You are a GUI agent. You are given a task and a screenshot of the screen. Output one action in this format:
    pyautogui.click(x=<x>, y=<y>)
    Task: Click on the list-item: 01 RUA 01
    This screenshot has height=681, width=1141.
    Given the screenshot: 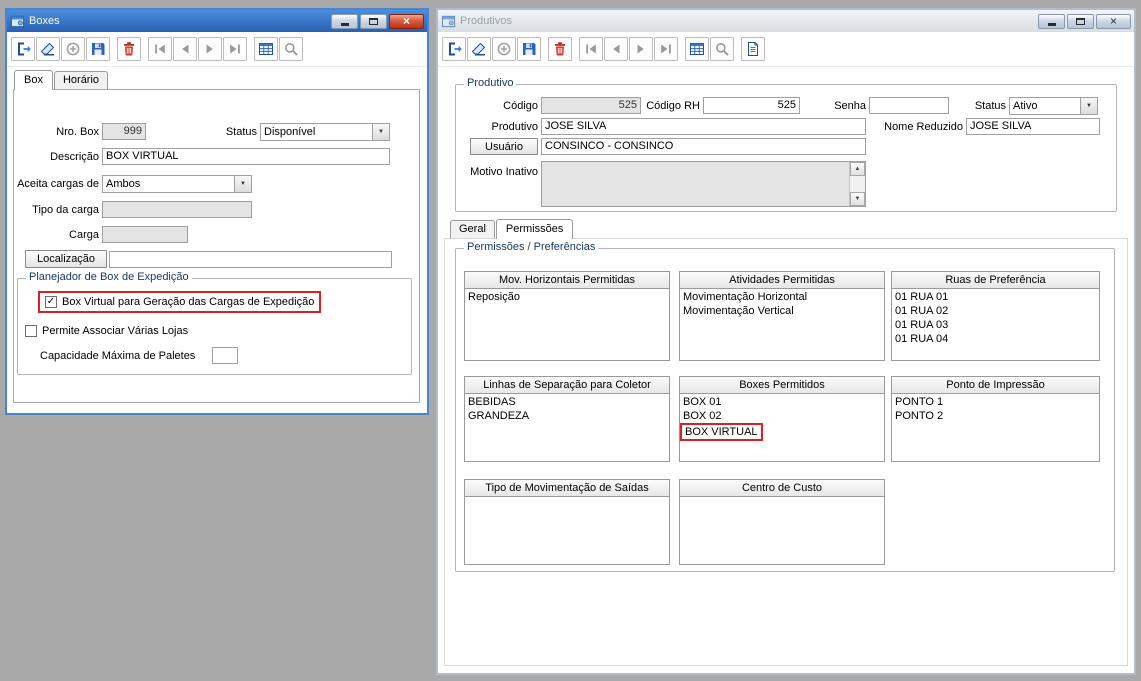 What is the action you would take?
    pyautogui.click(x=995, y=297)
    